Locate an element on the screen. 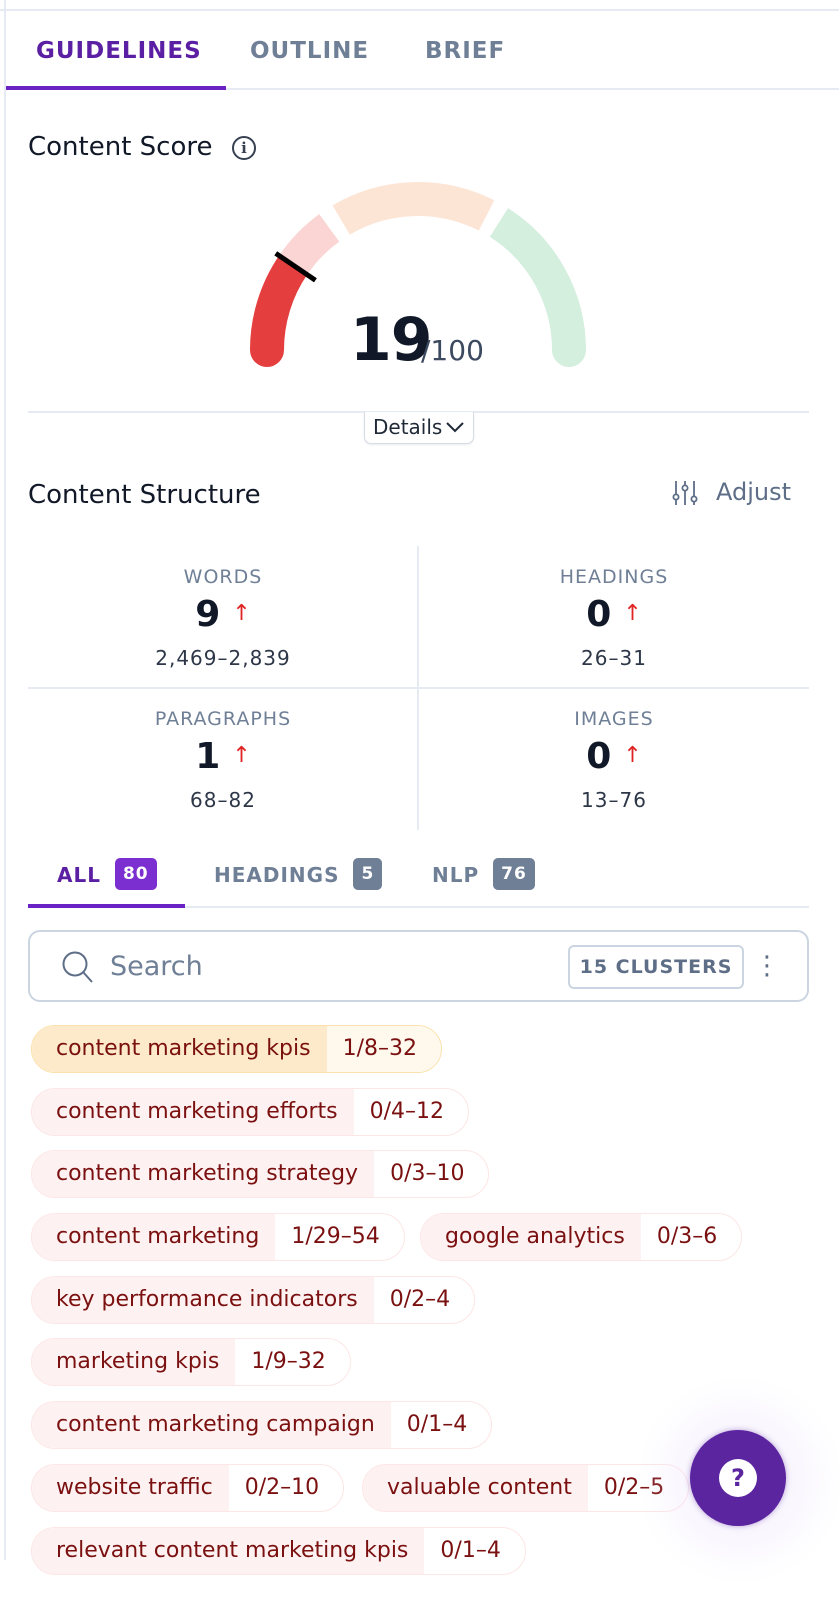  stat-label: PARAGRAPHS is located at coordinates (223, 719).